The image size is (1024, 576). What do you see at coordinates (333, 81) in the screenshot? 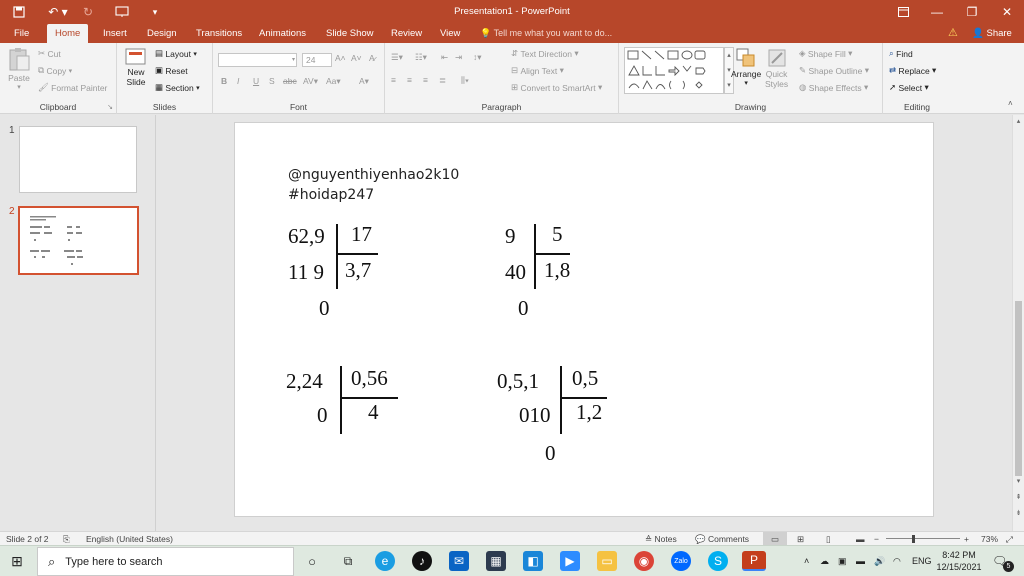
I see `change-case-icon: Aa▾` at bounding box center [333, 81].